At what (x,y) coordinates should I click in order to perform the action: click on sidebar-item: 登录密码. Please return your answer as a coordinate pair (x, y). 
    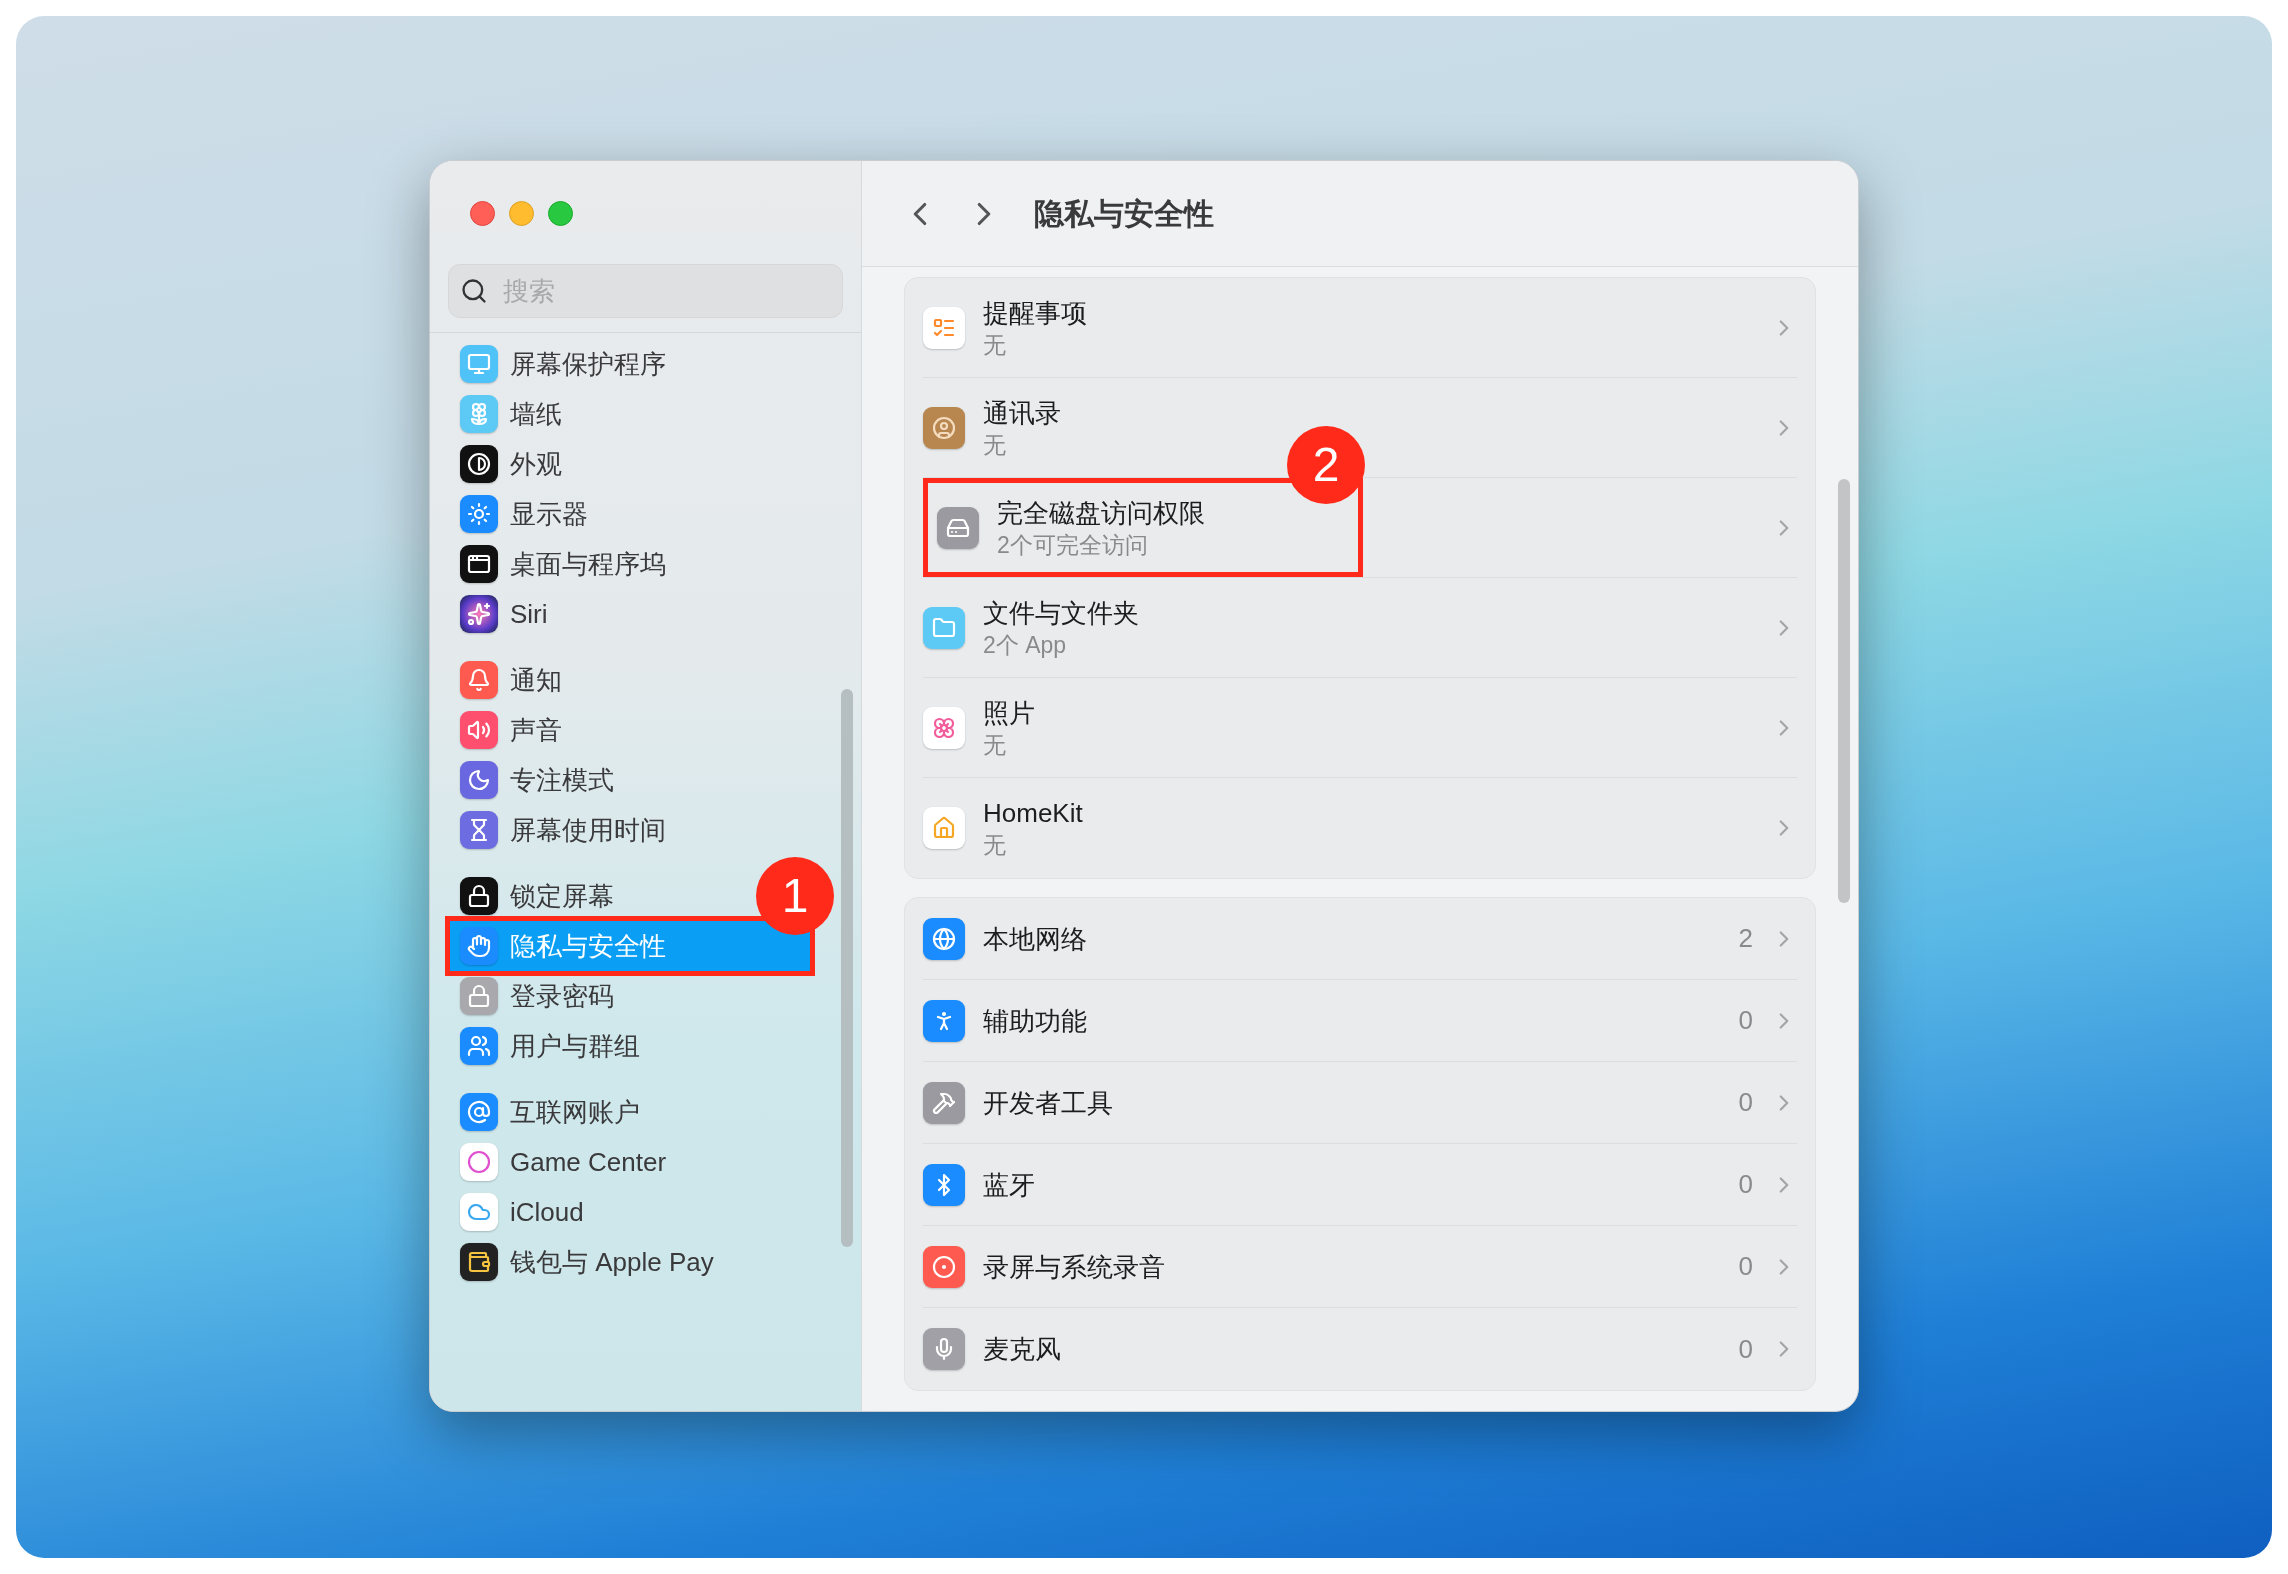
    Looking at the image, I should click on (537, 996).